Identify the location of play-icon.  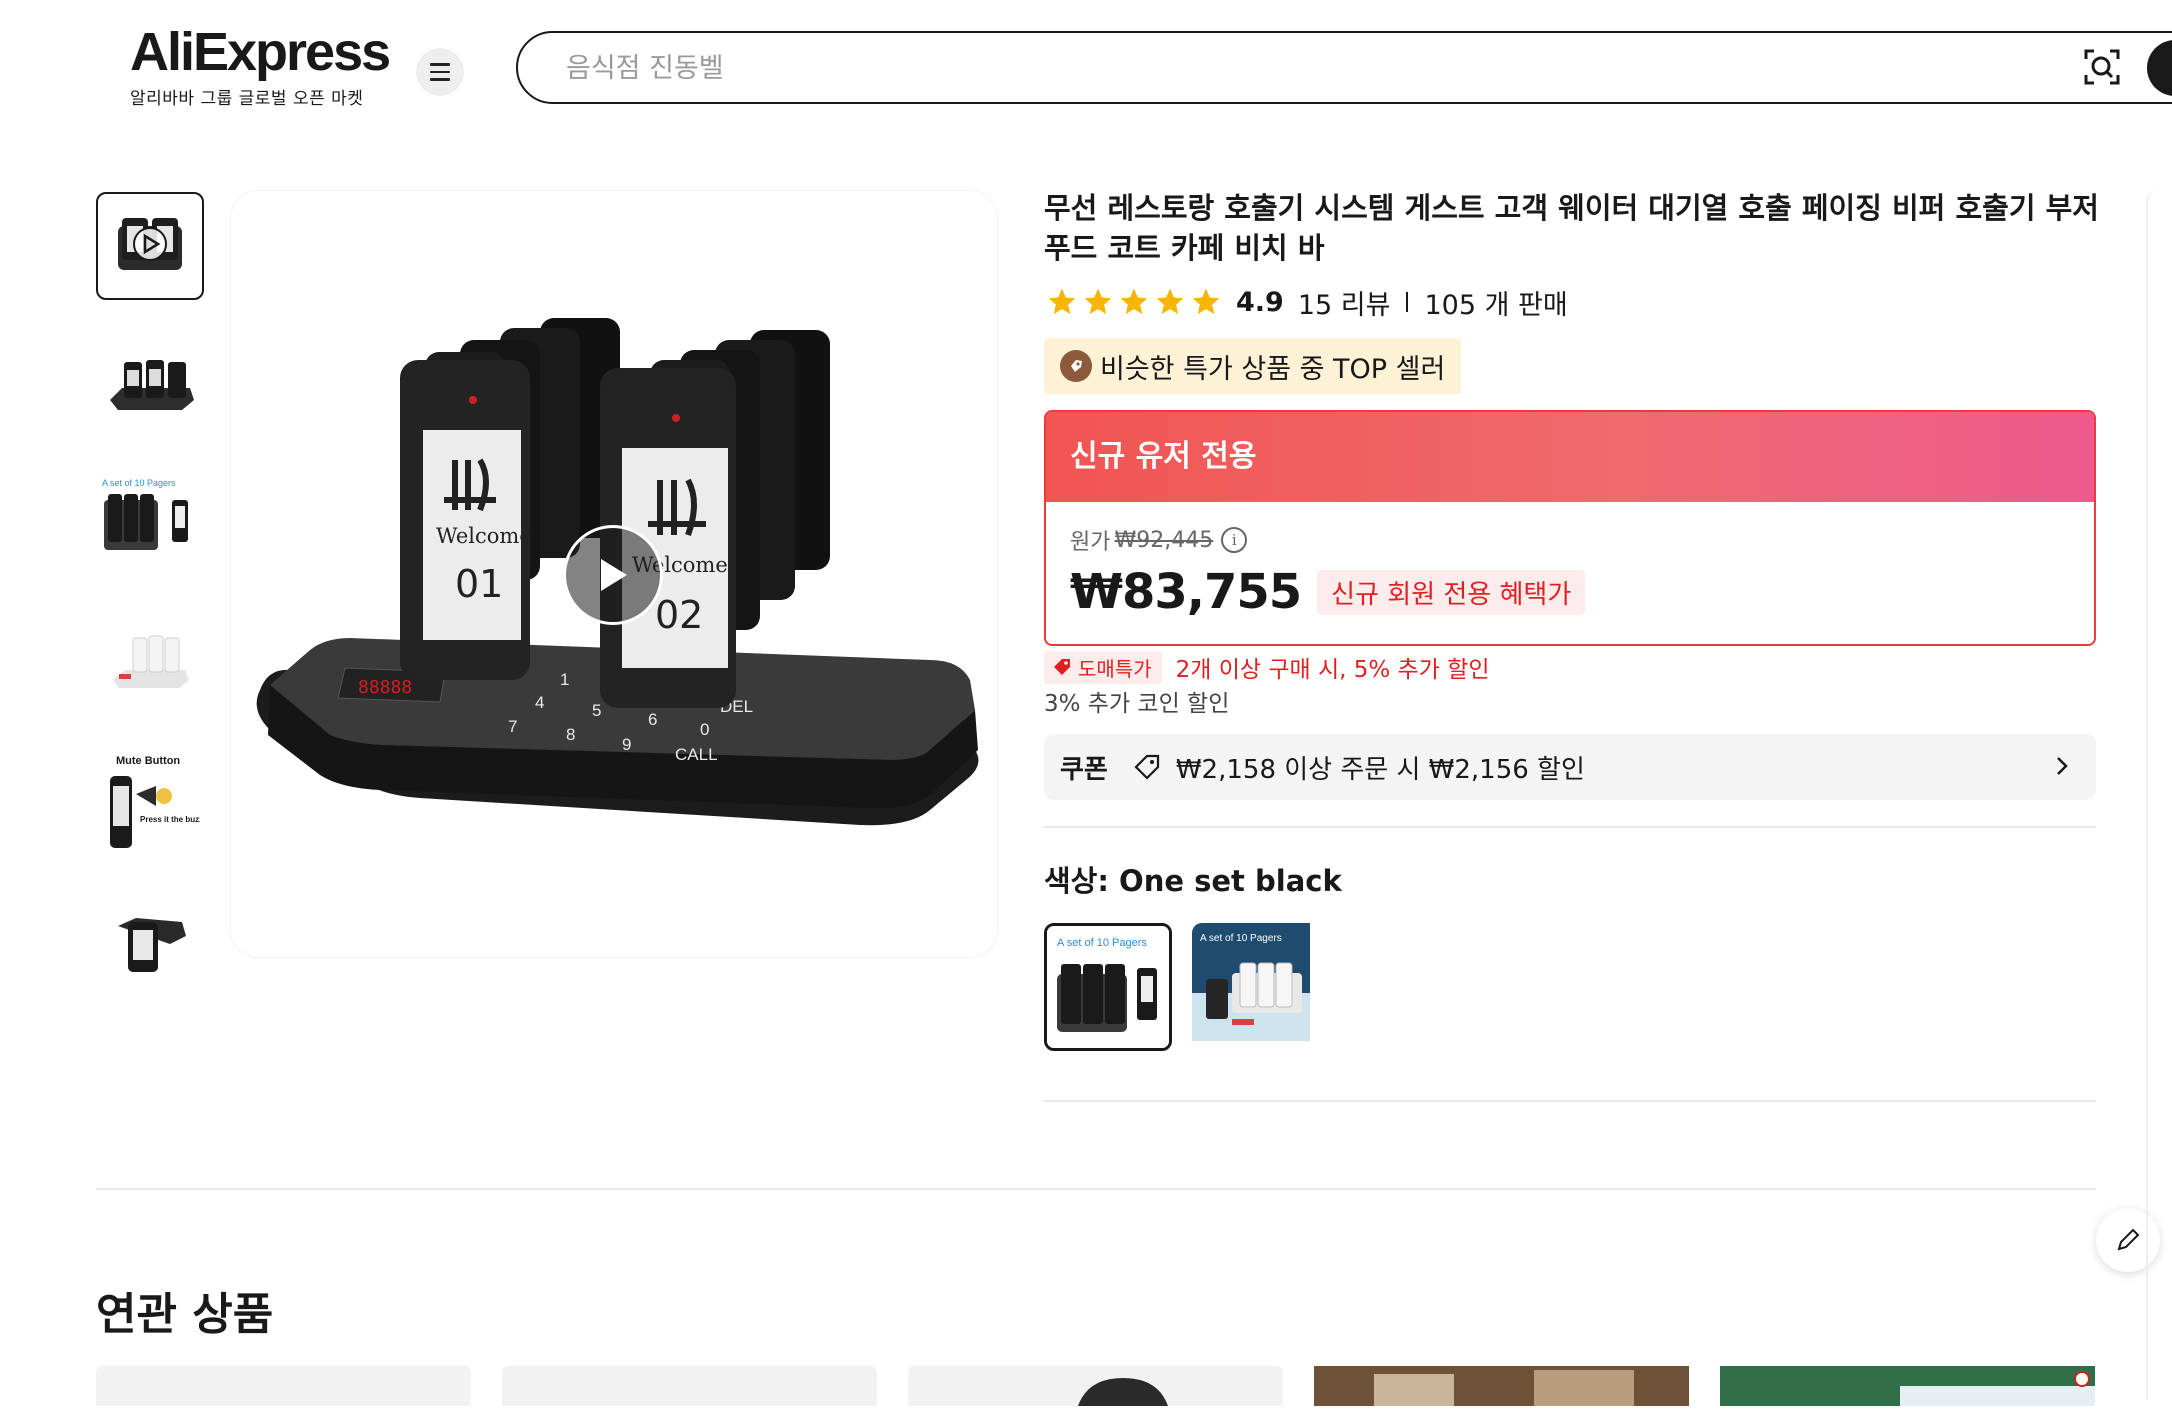
(614, 575).